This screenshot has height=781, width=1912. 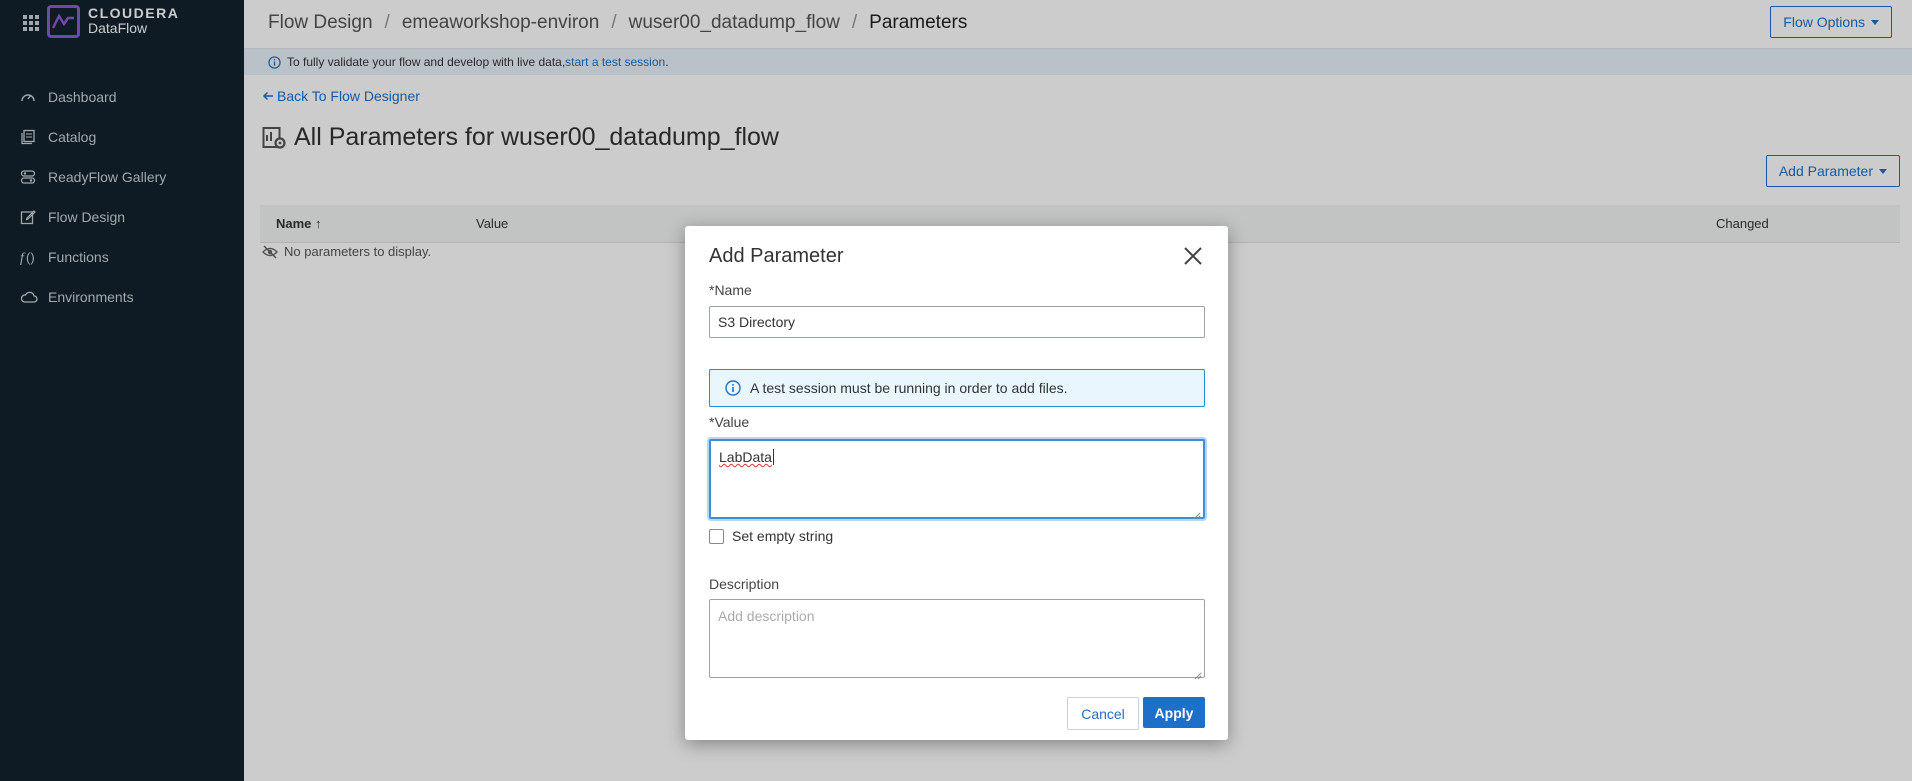 I want to click on name-field, so click(x=957, y=322).